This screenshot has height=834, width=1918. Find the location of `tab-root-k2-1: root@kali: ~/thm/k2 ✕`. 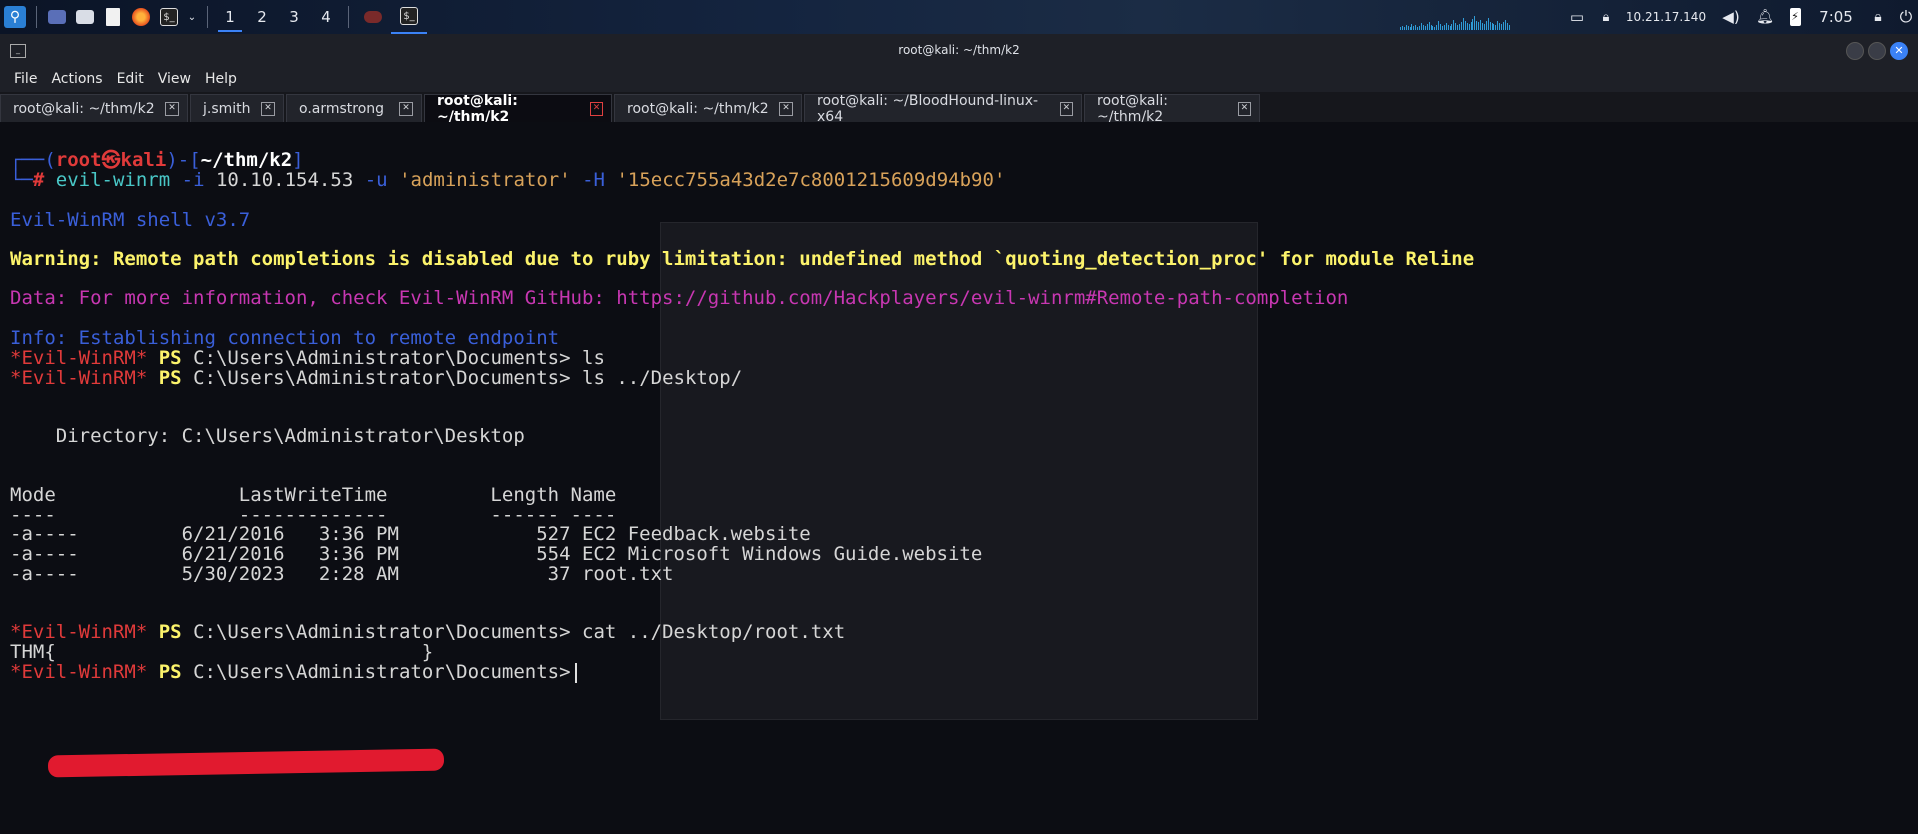

tab-root-k2-1: root@kali: ~/thm/k2 ✕ is located at coordinates (94, 108).